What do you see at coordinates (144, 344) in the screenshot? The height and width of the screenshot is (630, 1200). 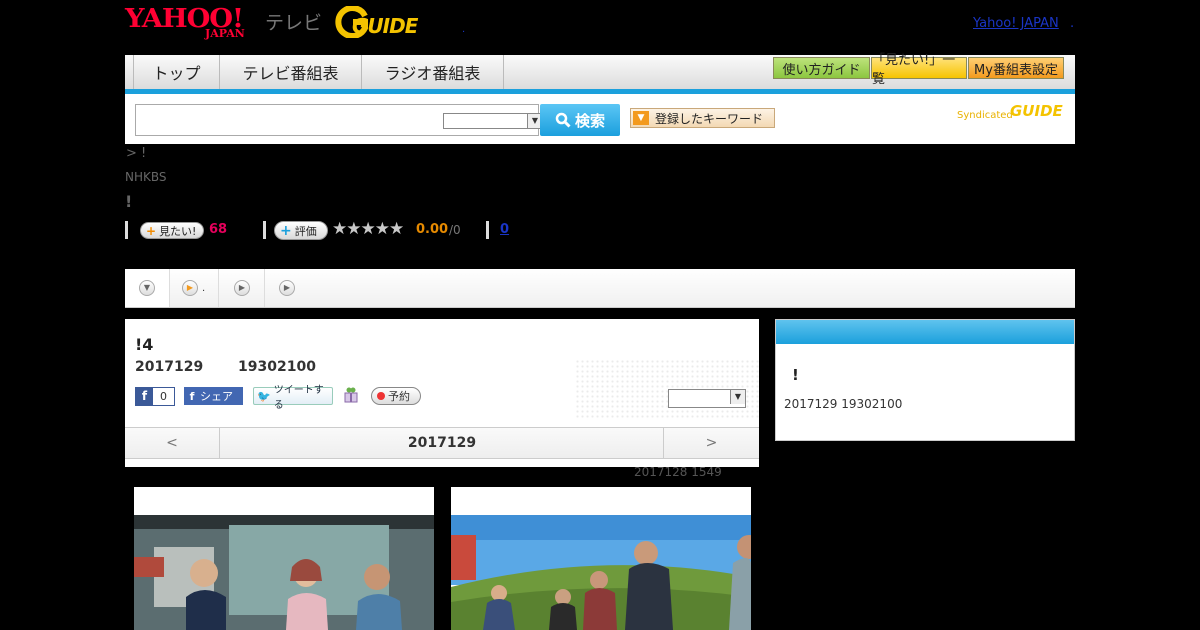 I see `episode-title: !4` at bounding box center [144, 344].